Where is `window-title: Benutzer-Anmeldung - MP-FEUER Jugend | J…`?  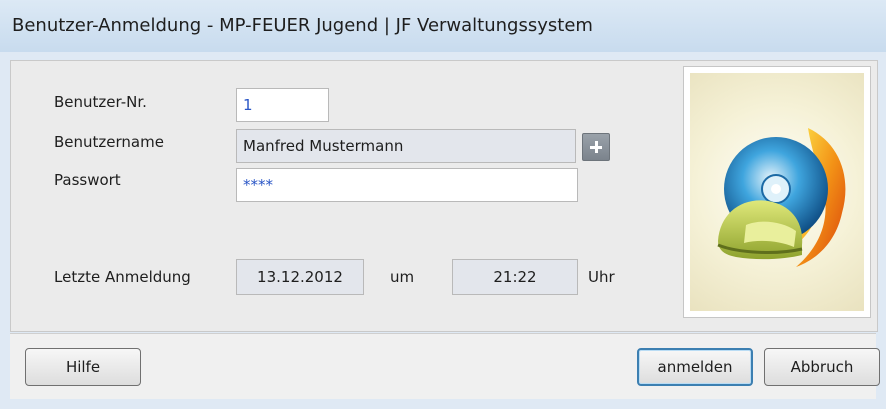 window-title: Benutzer-Anmeldung - MP-FEUER Jugend | J… is located at coordinates (302, 25).